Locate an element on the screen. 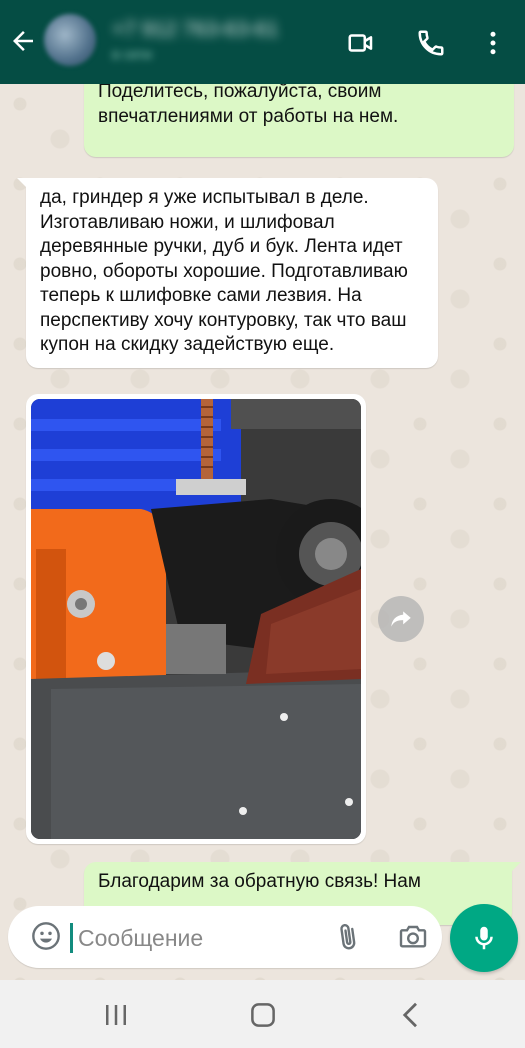 Image resolution: width=525 pixels, height=1048 pixels. system-nav-bar is located at coordinates (262, 1014).